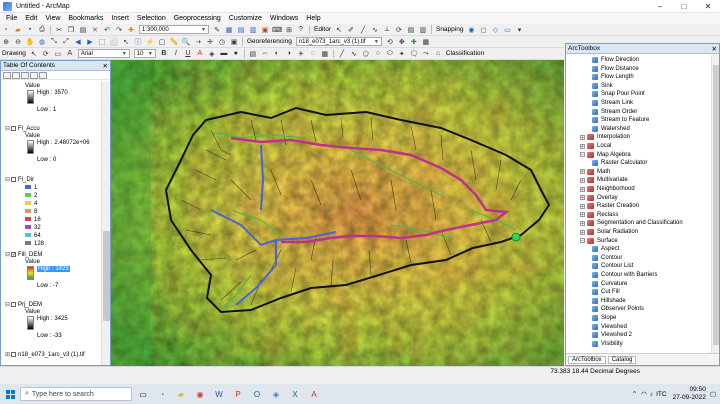 The width and height of the screenshot is (720, 404). Describe the element at coordinates (151, 18) in the screenshot. I see `menu-selection: Selection` at that location.